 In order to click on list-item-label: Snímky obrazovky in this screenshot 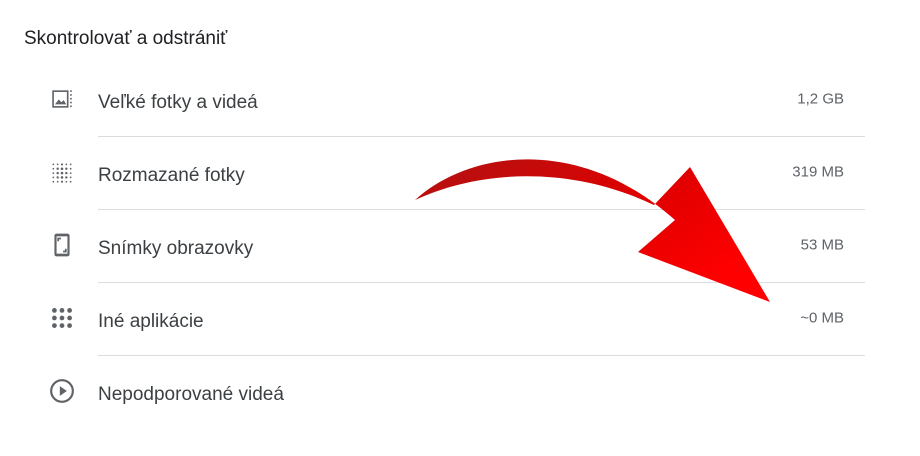, I will do `click(176, 248)`.